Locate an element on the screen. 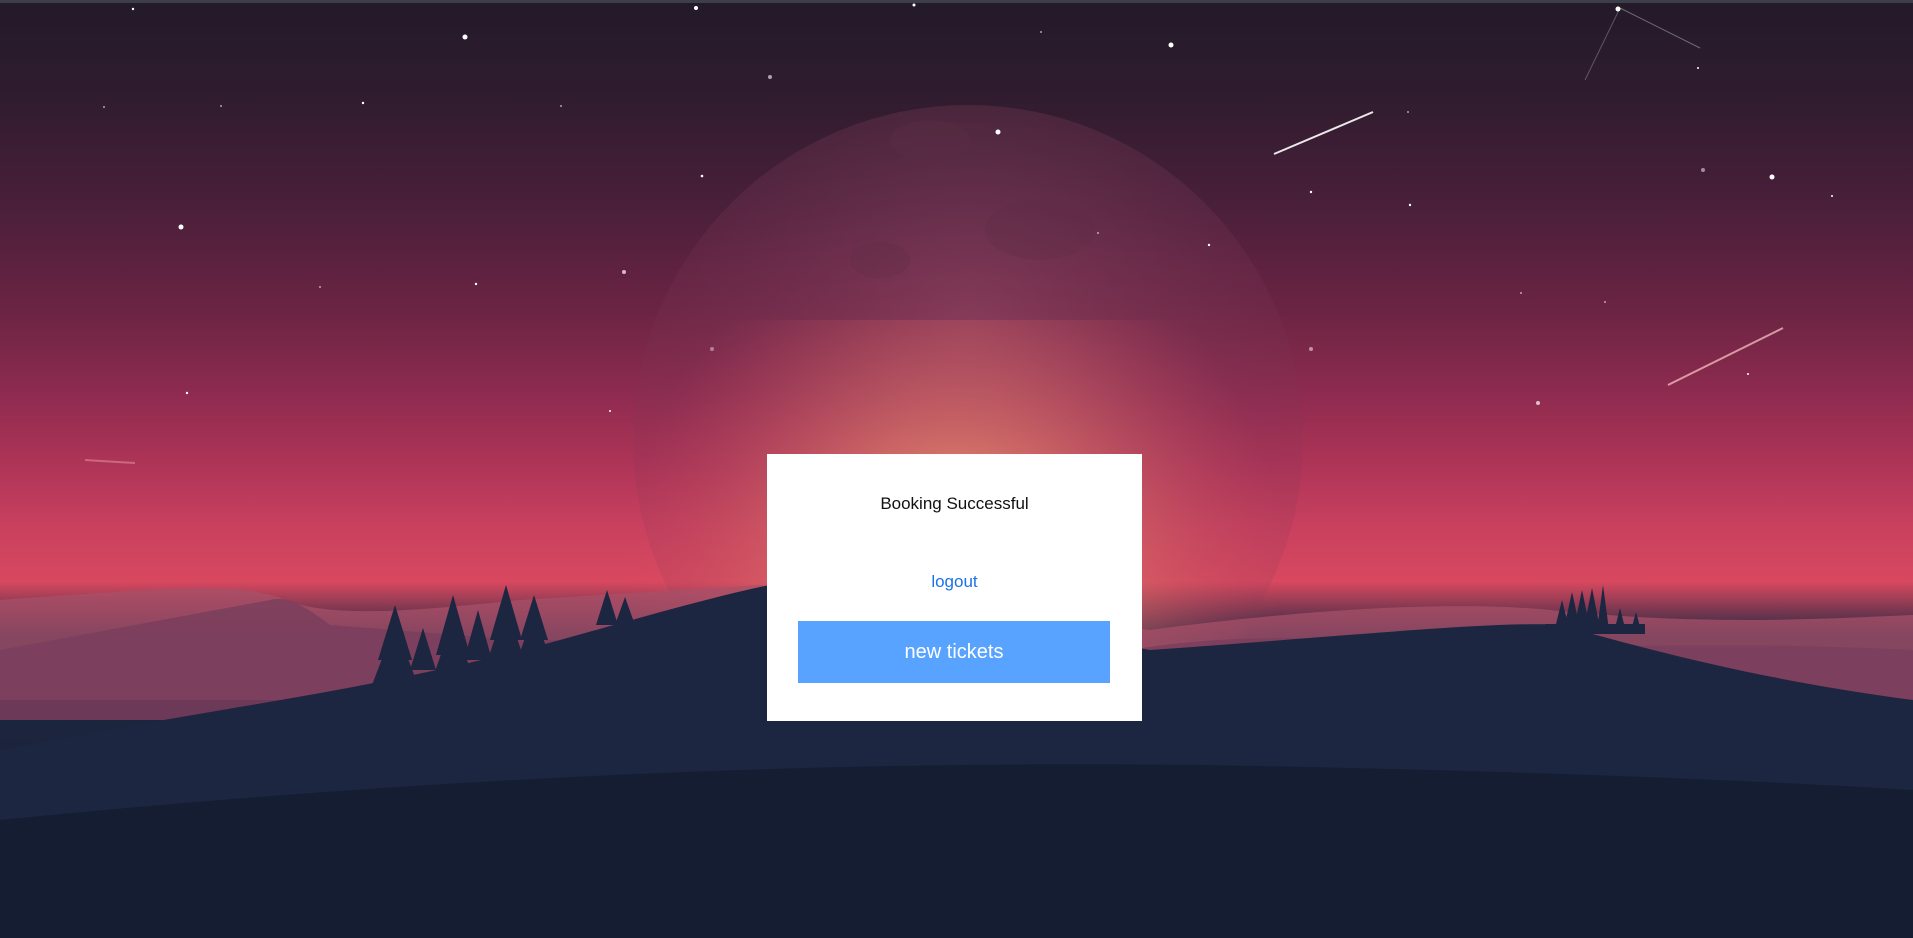  booking-confirmation-card: Booking Successful logout new tickets is located at coordinates (954, 587).